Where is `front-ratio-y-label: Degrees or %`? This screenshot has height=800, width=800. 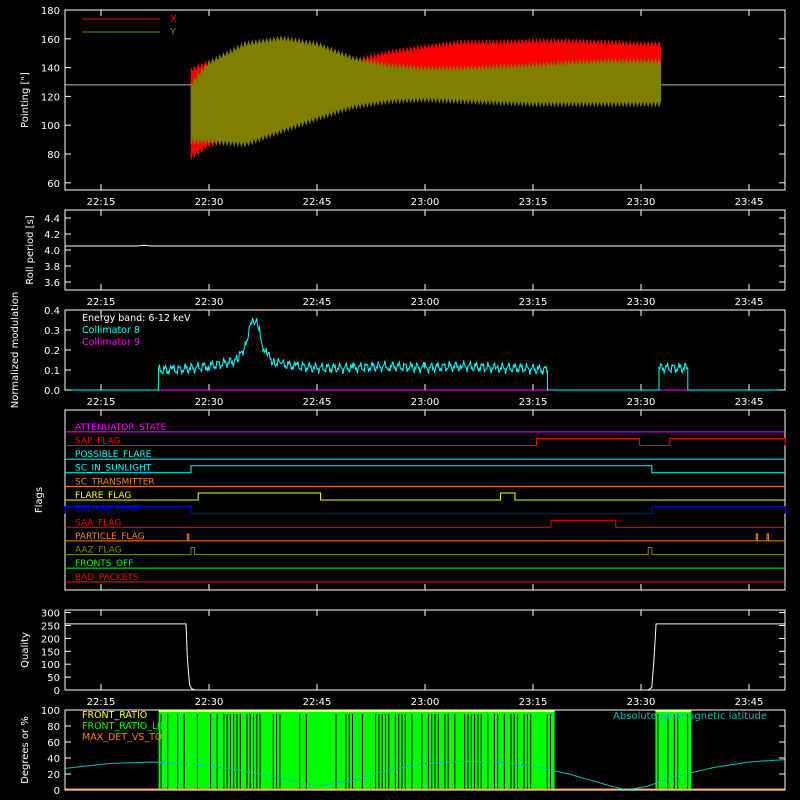 front-ratio-y-label: Degrees or % is located at coordinates (25, 750).